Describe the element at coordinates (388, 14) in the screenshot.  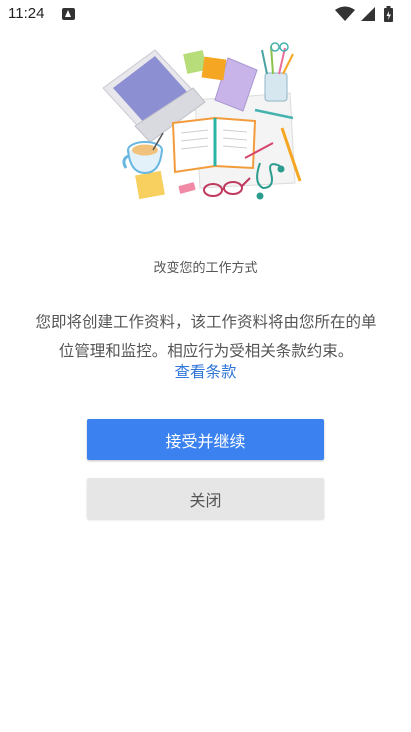
I see `battery-icon` at that location.